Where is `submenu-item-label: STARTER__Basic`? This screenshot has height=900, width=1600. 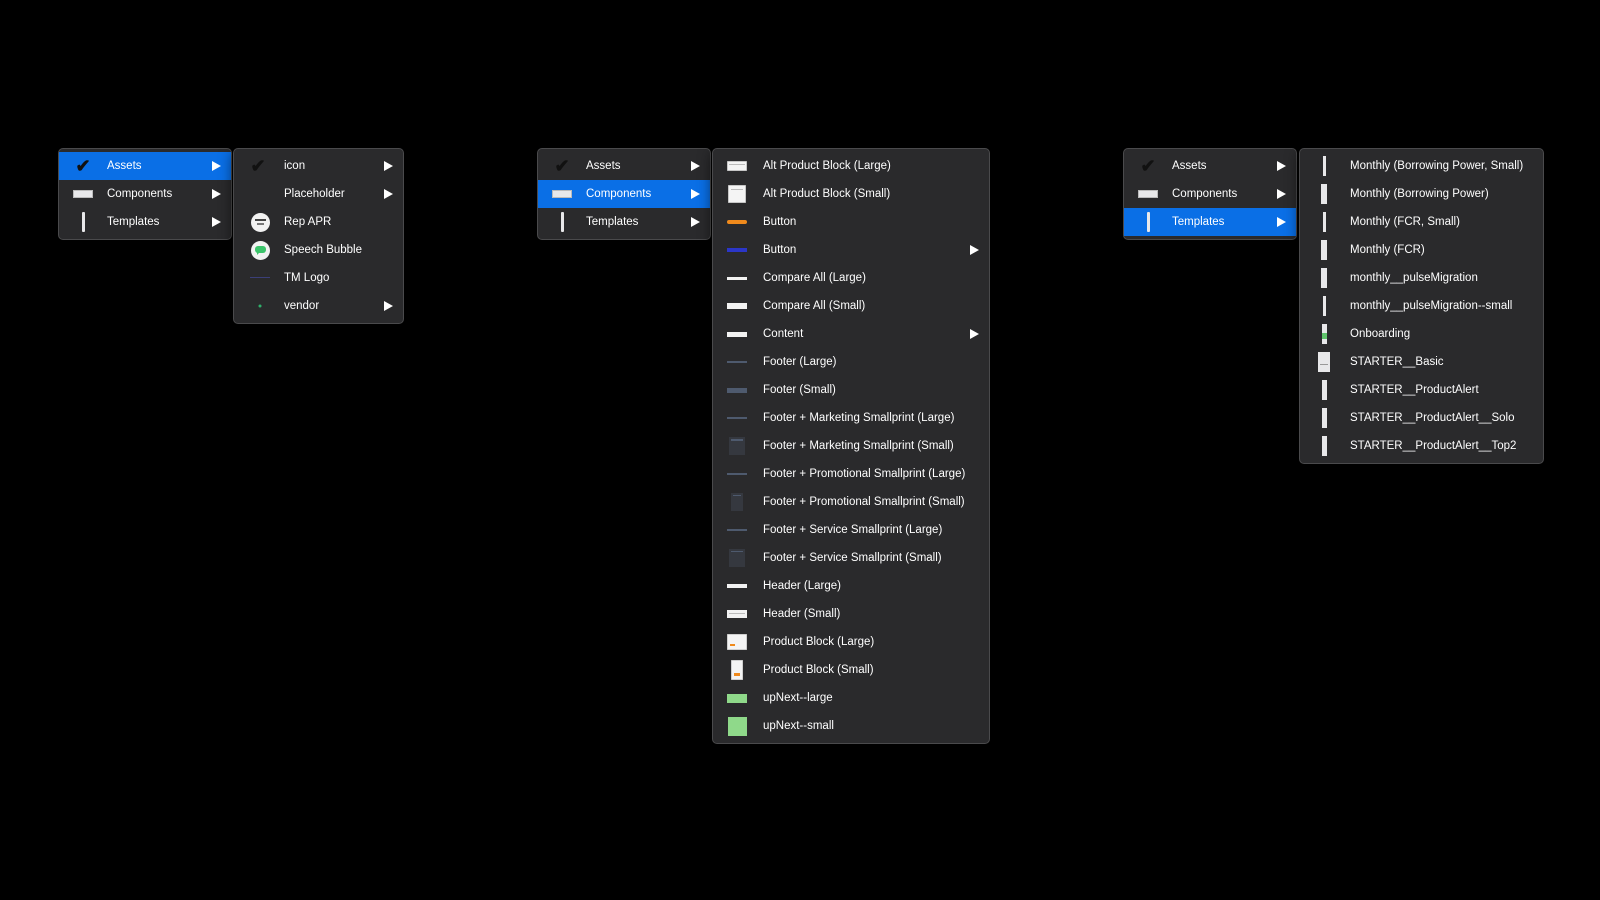 submenu-item-label: STARTER__Basic is located at coordinates (1397, 362).